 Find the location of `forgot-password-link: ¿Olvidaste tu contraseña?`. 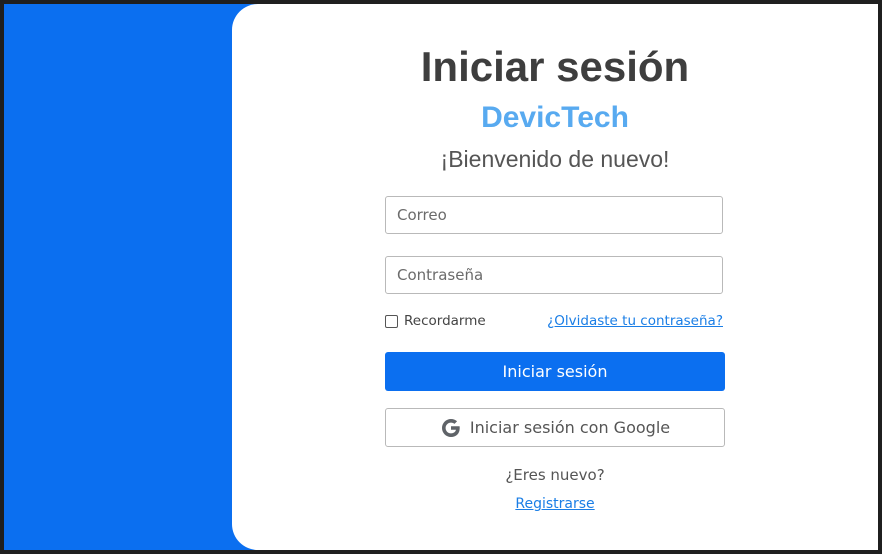

forgot-password-link: ¿Olvidaste tu contraseña? is located at coordinates (635, 321).